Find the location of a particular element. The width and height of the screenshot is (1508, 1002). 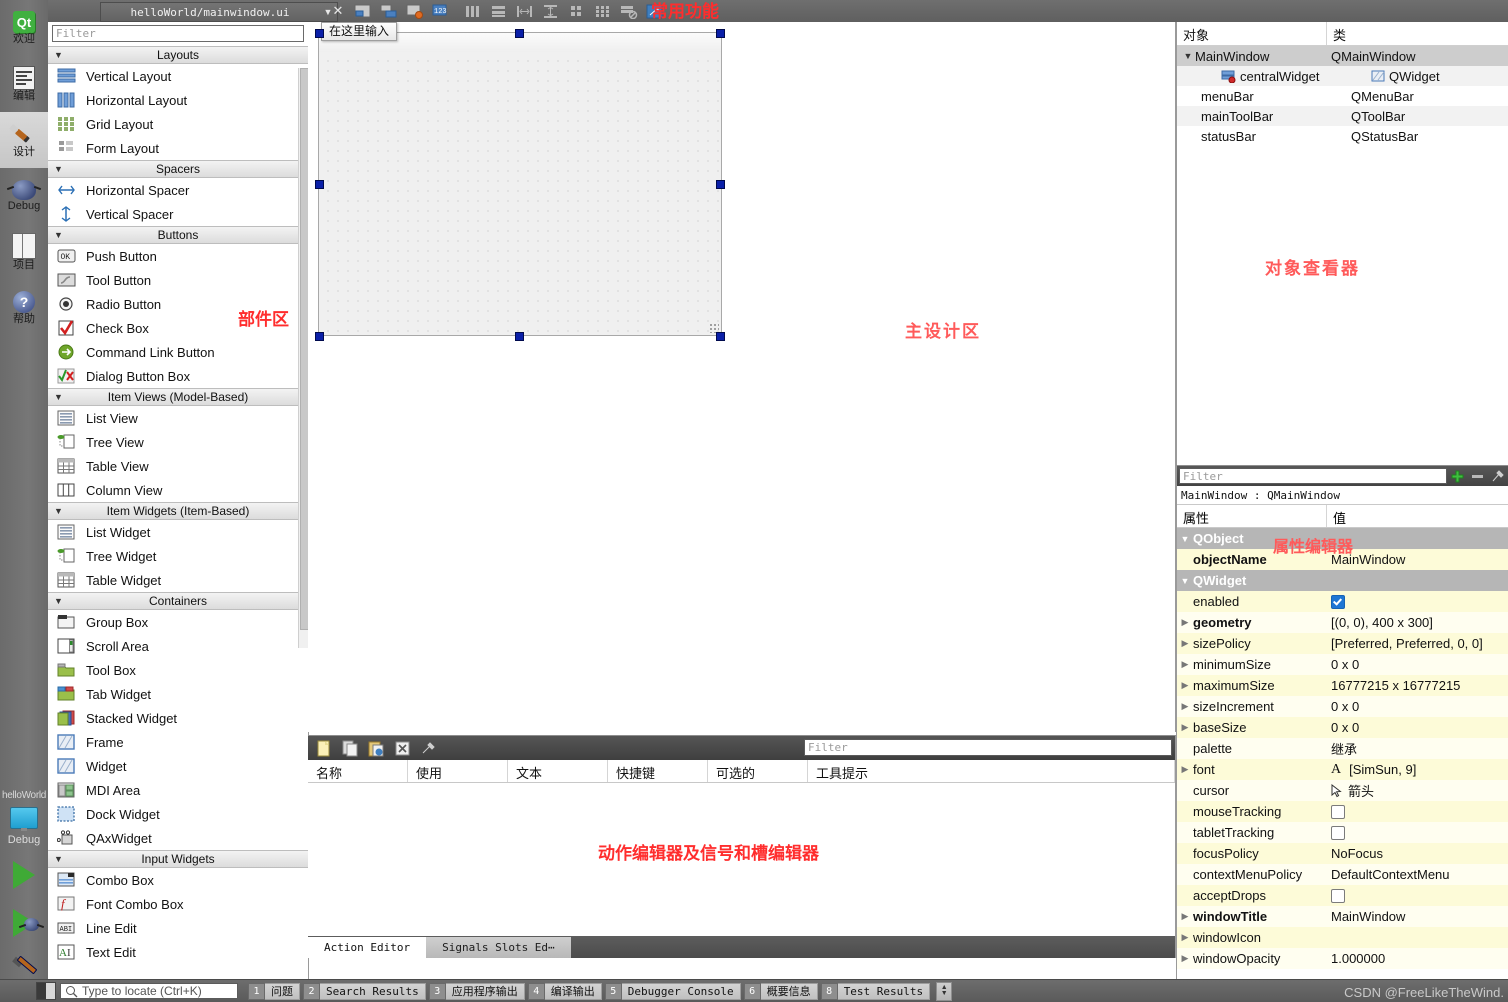

widget-box-item: Frame is located at coordinates (178, 742).